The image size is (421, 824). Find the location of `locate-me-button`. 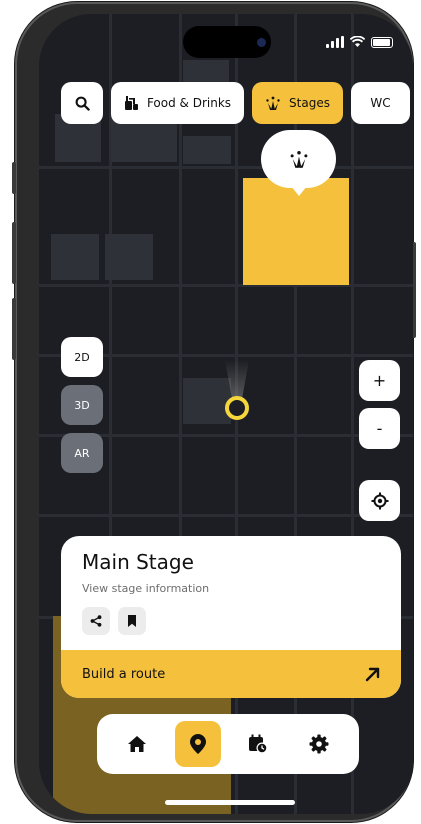

locate-me-button is located at coordinates (379, 500).